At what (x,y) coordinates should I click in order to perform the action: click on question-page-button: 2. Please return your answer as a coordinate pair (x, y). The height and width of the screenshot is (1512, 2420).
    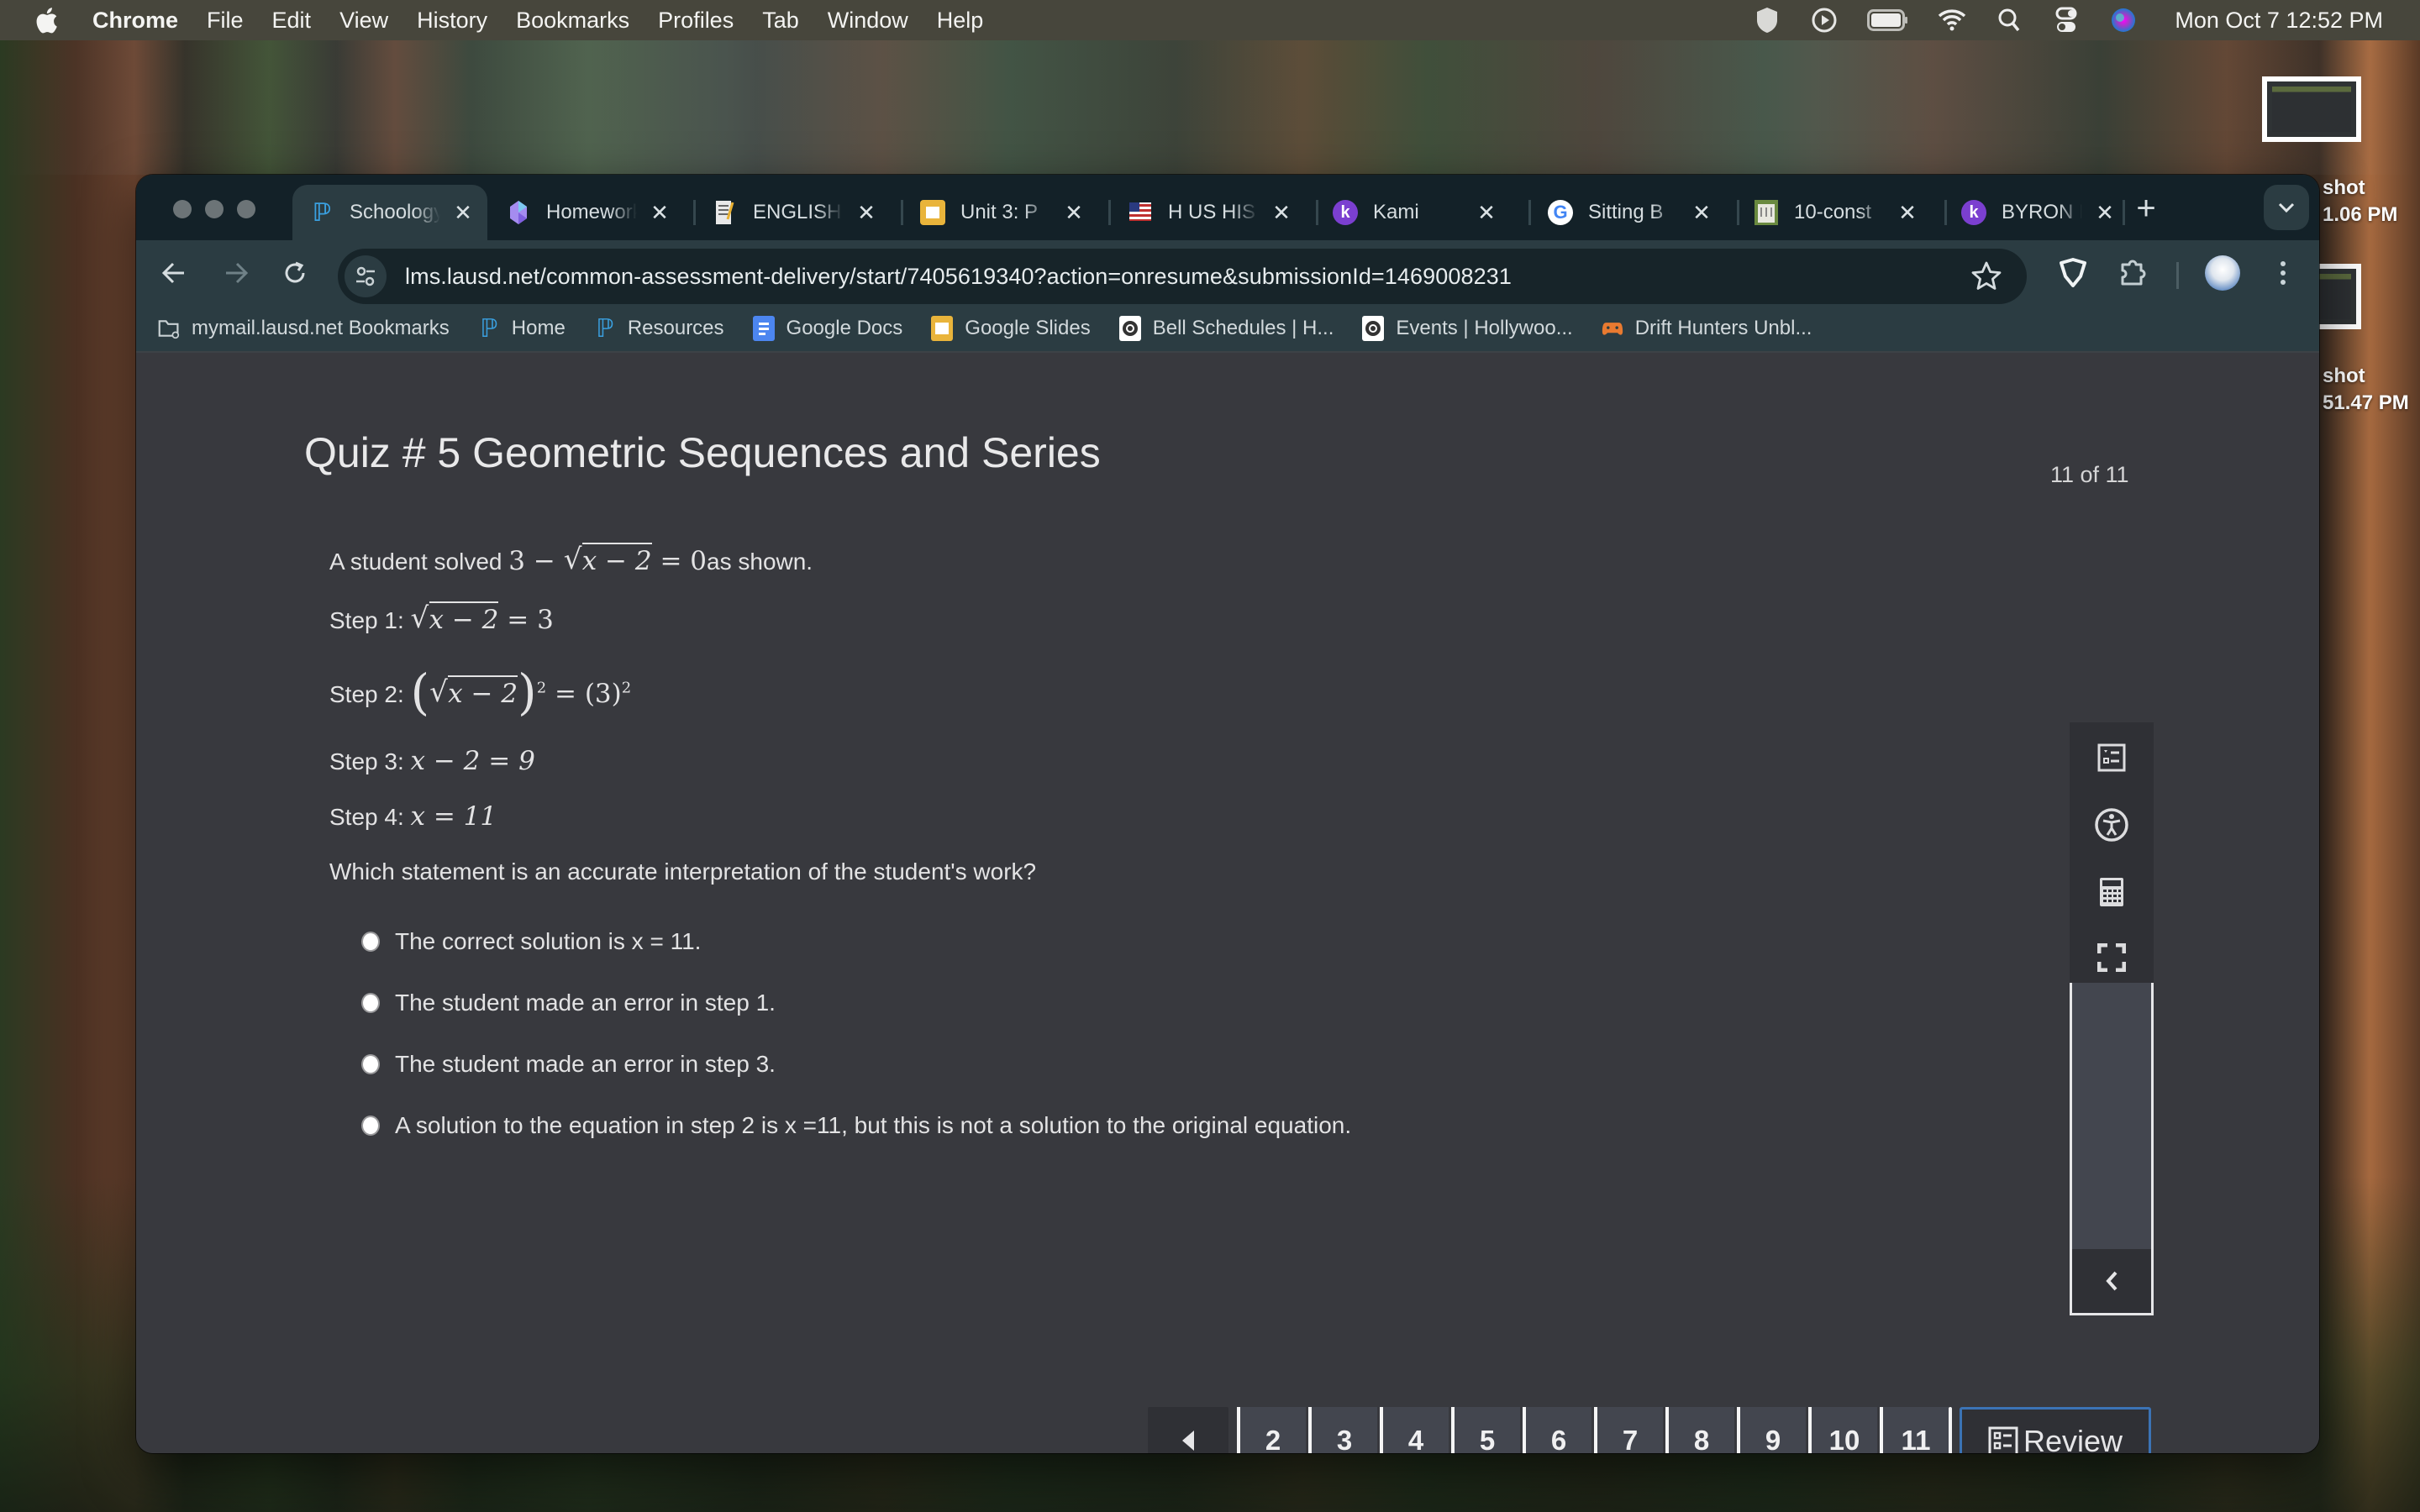
    Looking at the image, I should click on (1271, 1430).